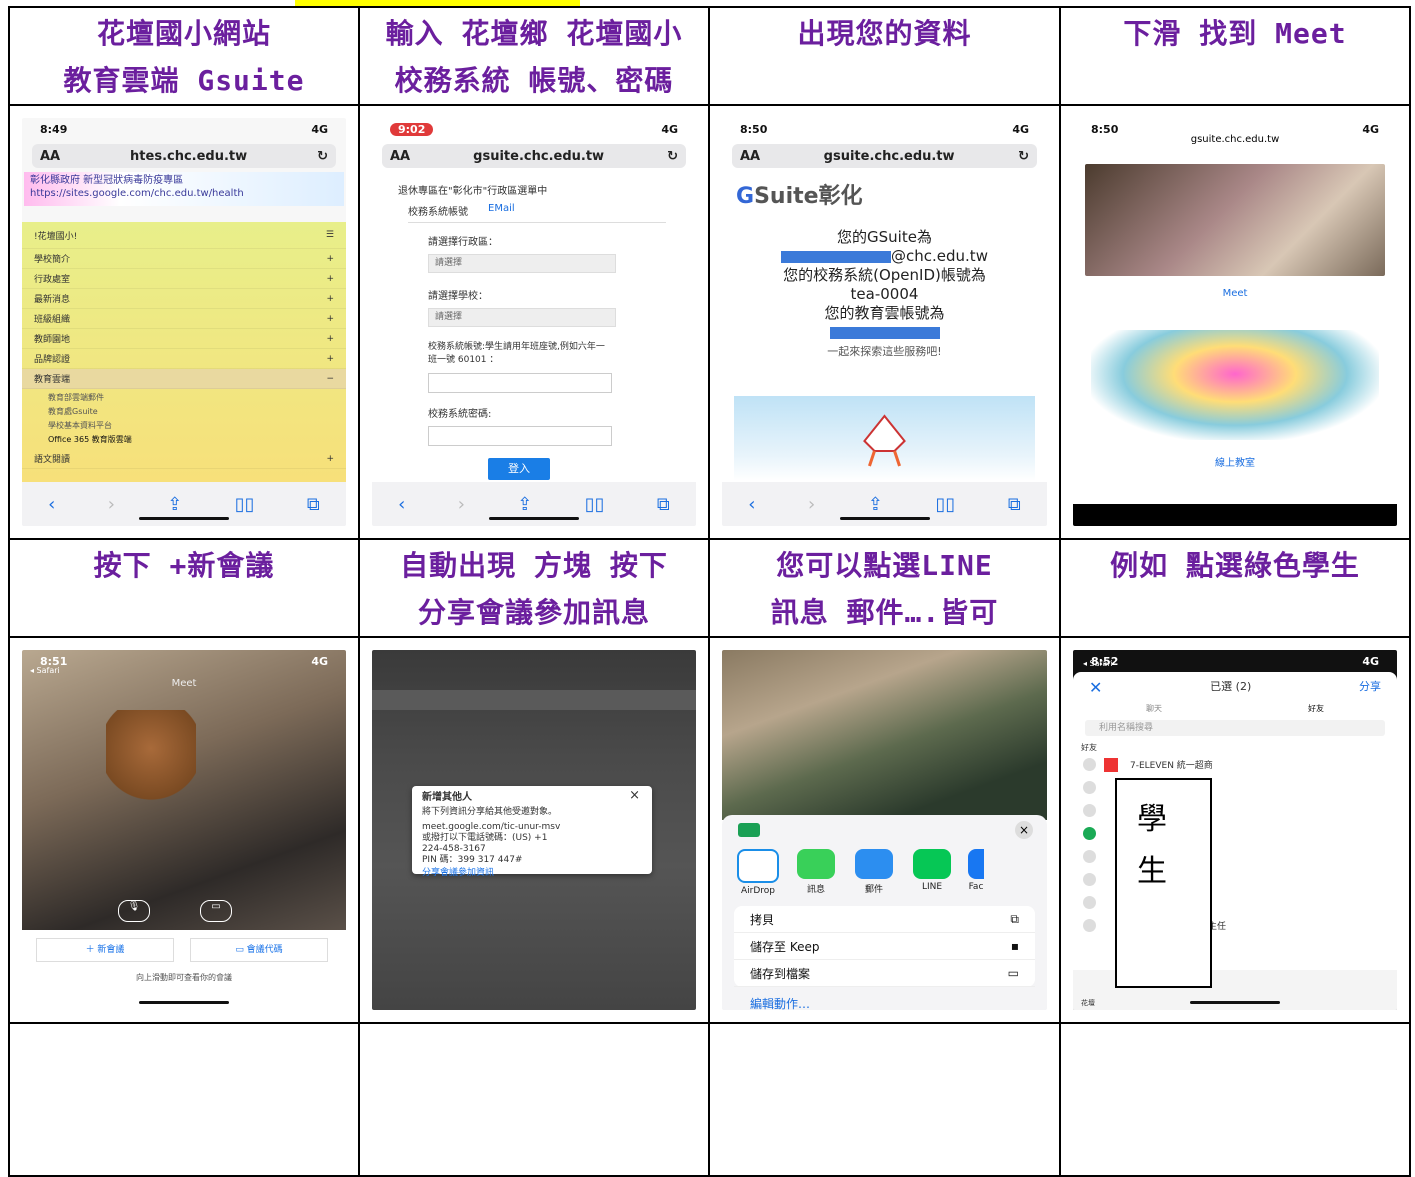 Image resolution: width=1415 pixels, height=1177 pixels. What do you see at coordinates (105, 950) in the screenshot?
I see `new-meeting-button: ＋ 新會議` at bounding box center [105, 950].